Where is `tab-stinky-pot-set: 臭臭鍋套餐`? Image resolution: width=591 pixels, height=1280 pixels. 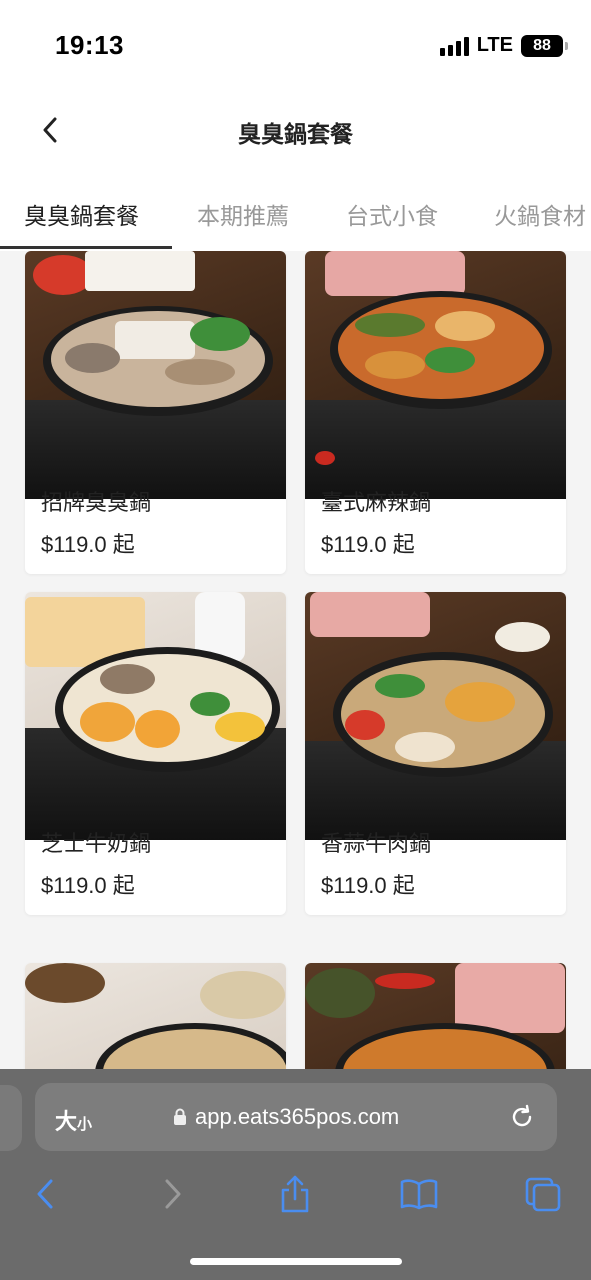 tab-stinky-pot-set: 臭臭鍋套餐 is located at coordinates (81, 214).